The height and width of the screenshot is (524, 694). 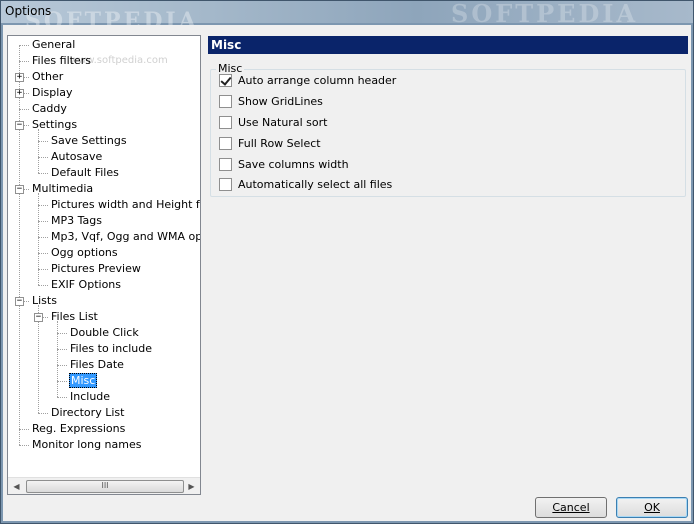 What do you see at coordinates (273, 124) in the screenshot?
I see `option-use-natural-sort: Use Natural sort` at bounding box center [273, 124].